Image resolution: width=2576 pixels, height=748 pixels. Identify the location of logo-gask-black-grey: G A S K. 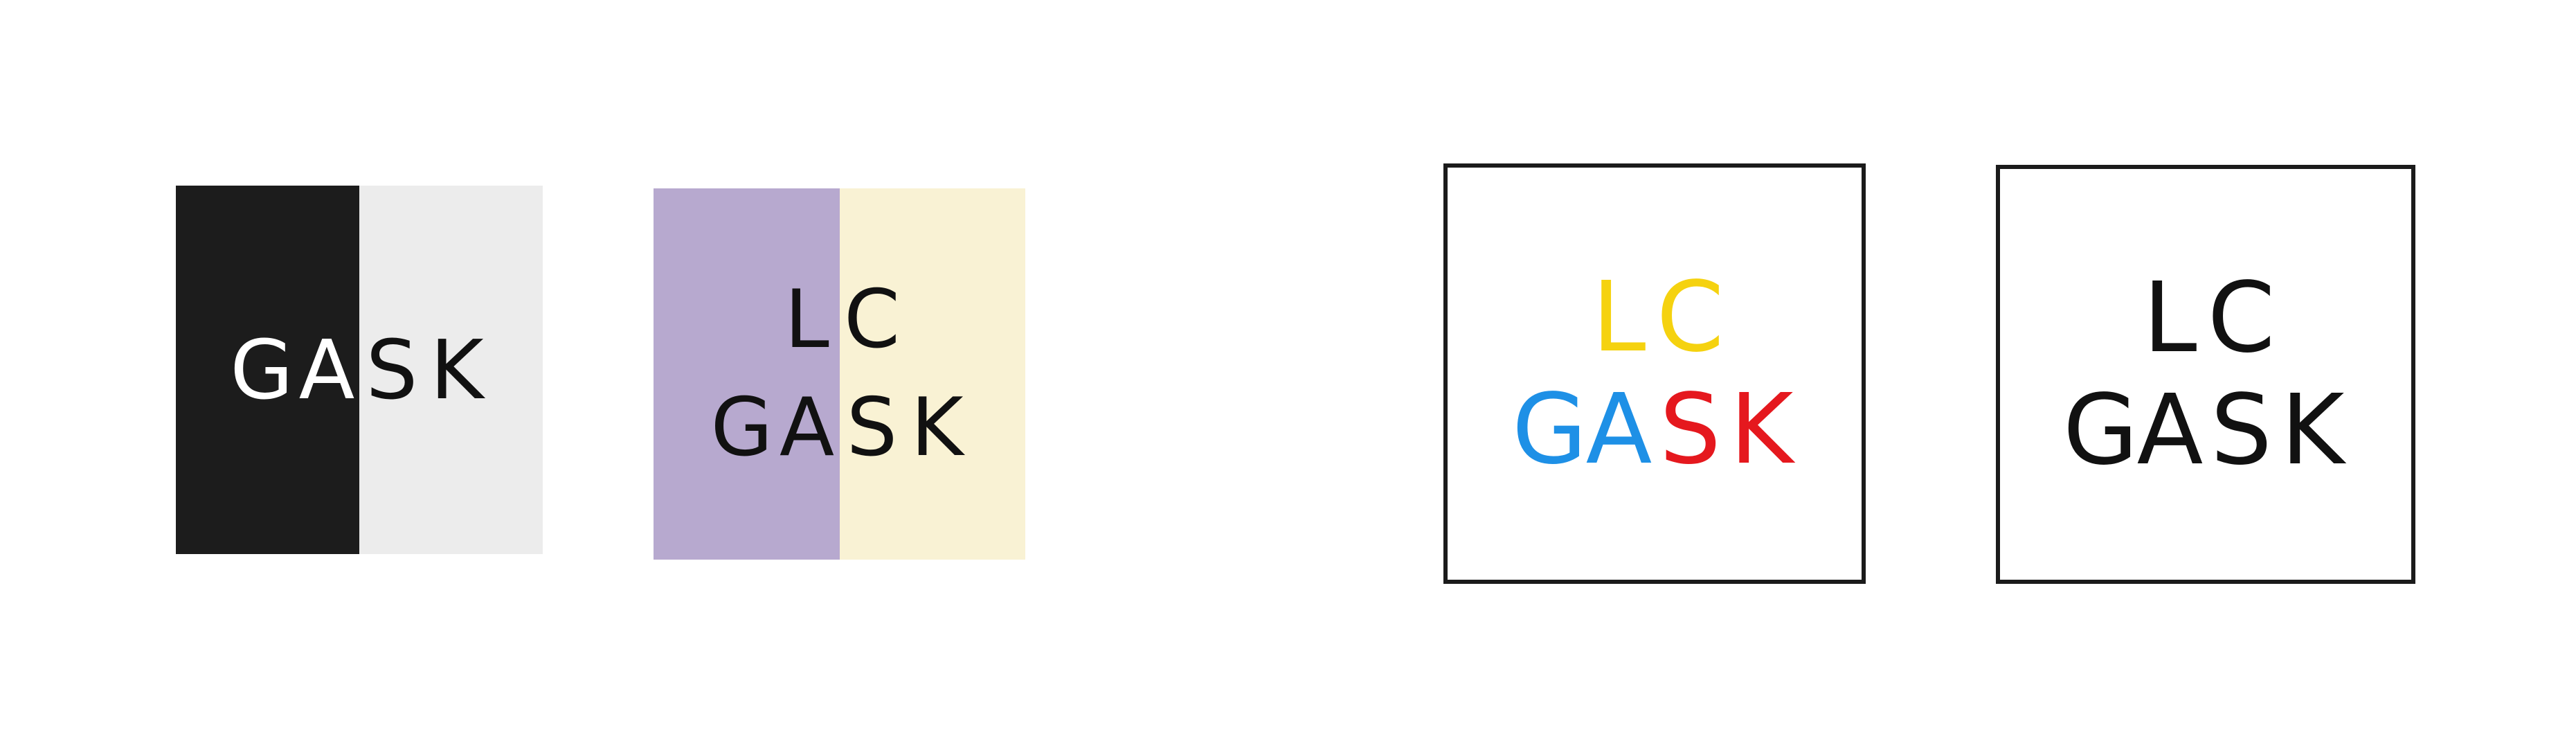
(360, 370).